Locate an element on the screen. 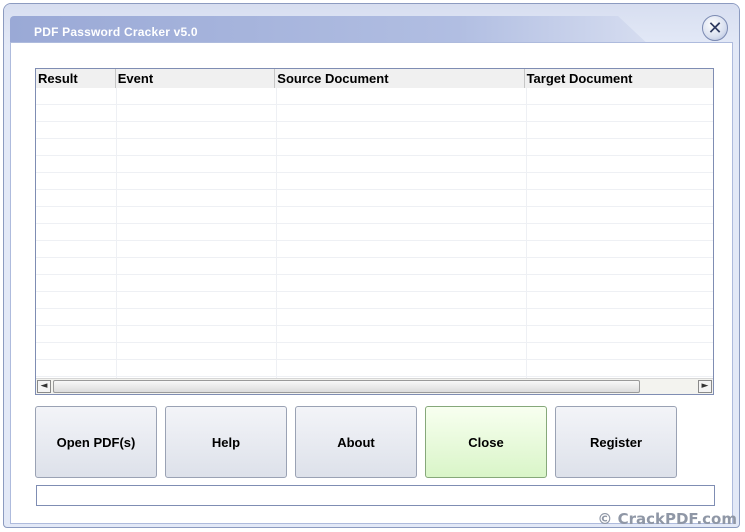 This screenshot has height=532, width=745. column-header-target-document: Target Document is located at coordinates (619, 78).